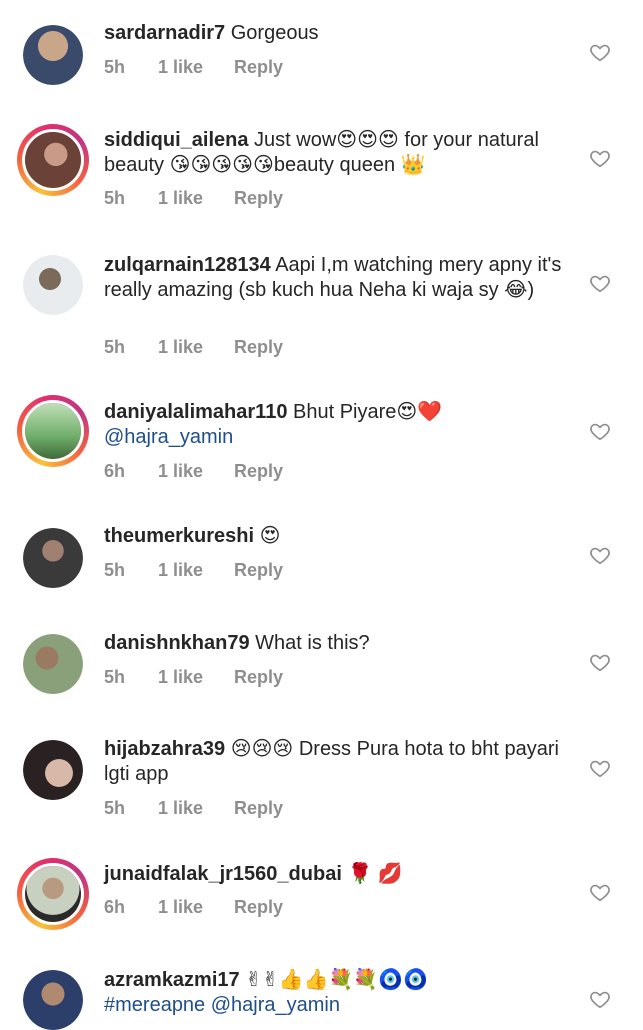  Describe the element at coordinates (334, 980) in the screenshot. I see `comment-text: ✌✌👍👍💐💐🧿🧿` at that location.